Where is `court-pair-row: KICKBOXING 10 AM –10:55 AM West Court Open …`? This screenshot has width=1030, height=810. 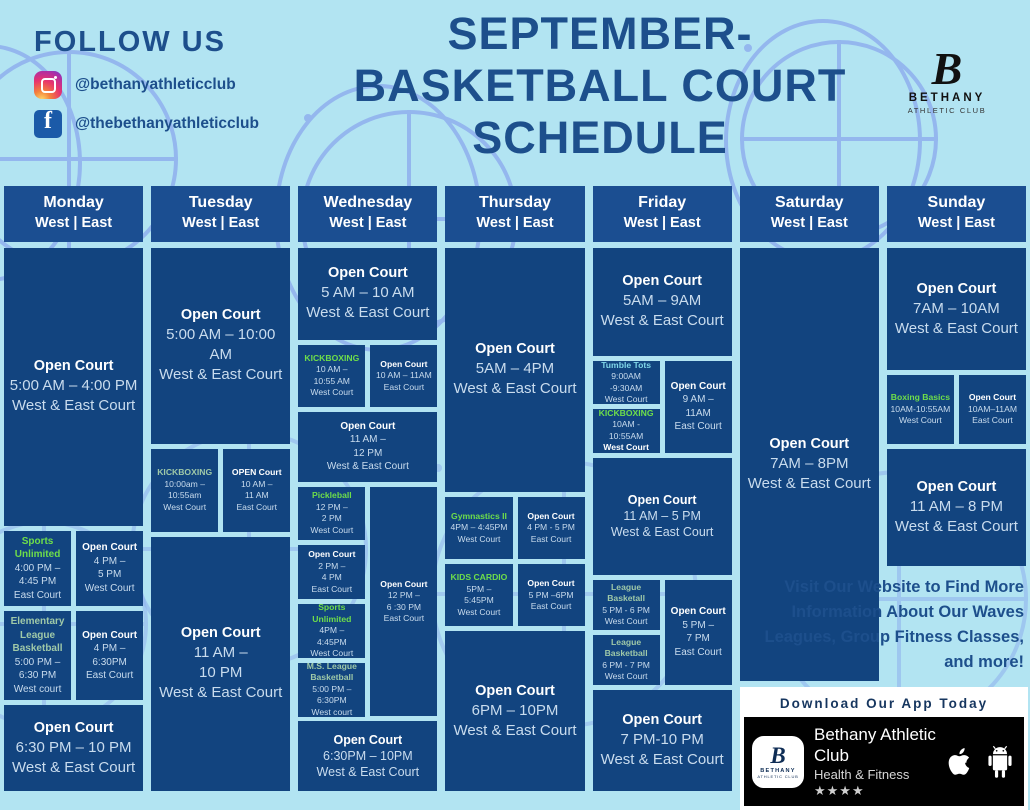
court-pair-row: KICKBOXING 10 AM –10:55 AM West Court Open … is located at coordinates (368, 378).